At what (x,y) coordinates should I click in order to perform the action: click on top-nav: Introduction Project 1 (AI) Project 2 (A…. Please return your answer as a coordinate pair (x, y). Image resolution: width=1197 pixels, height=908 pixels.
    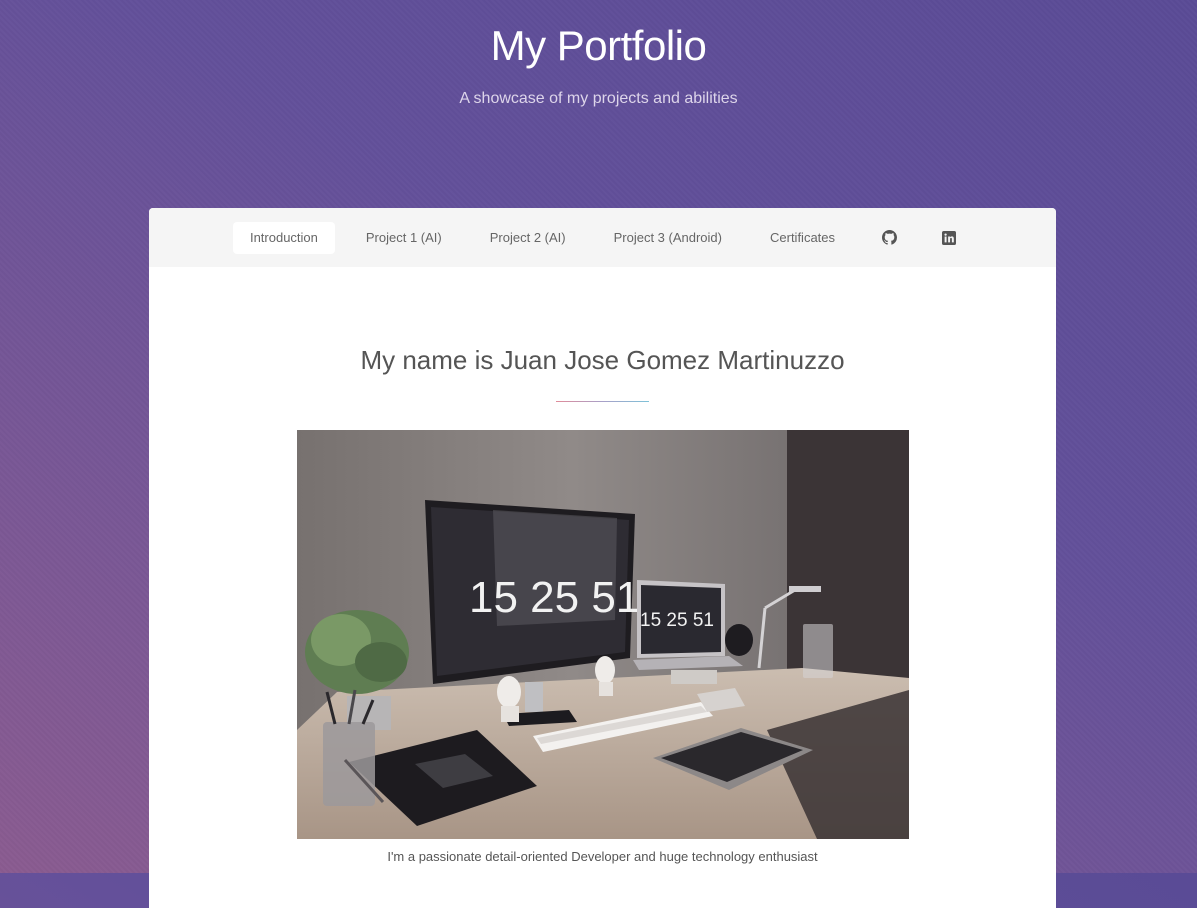
    Looking at the image, I should click on (602, 237).